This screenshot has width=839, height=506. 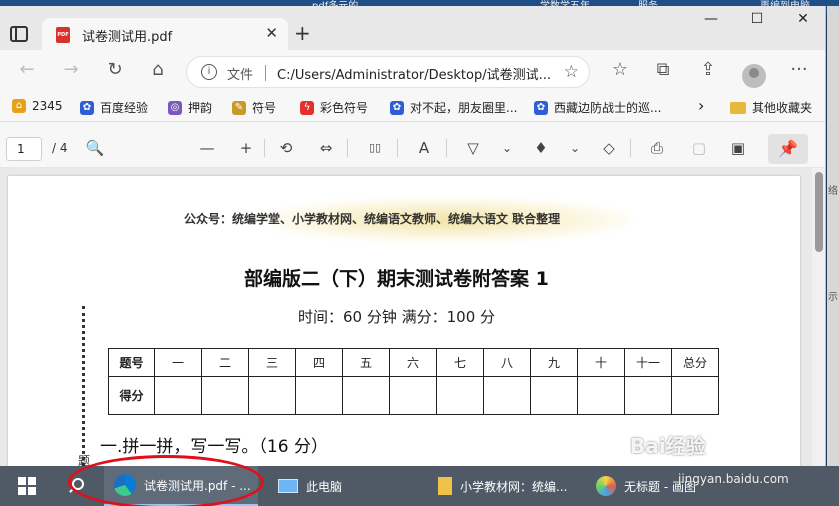 What do you see at coordinates (473, 148) in the screenshot?
I see `draw-icon: ▽` at bounding box center [473, 148].